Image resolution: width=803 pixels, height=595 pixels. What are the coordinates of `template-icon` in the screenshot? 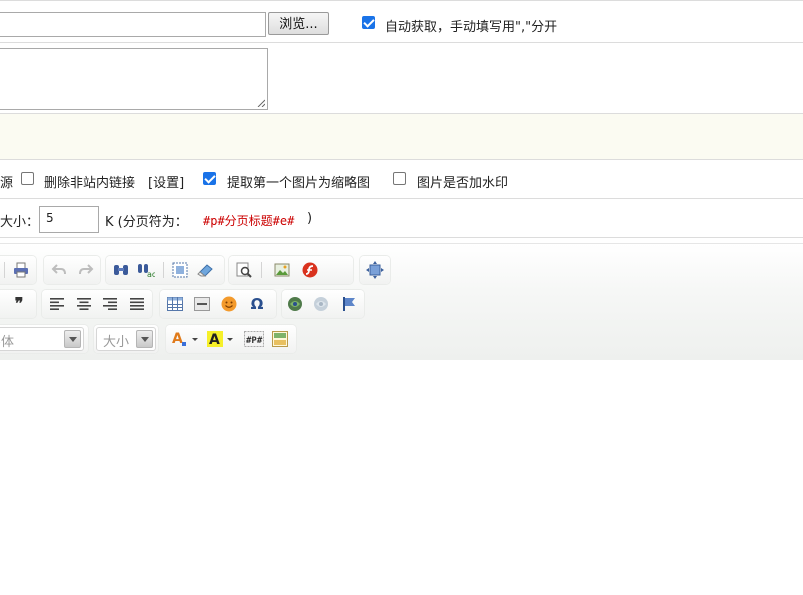 It's located at (280, 339).